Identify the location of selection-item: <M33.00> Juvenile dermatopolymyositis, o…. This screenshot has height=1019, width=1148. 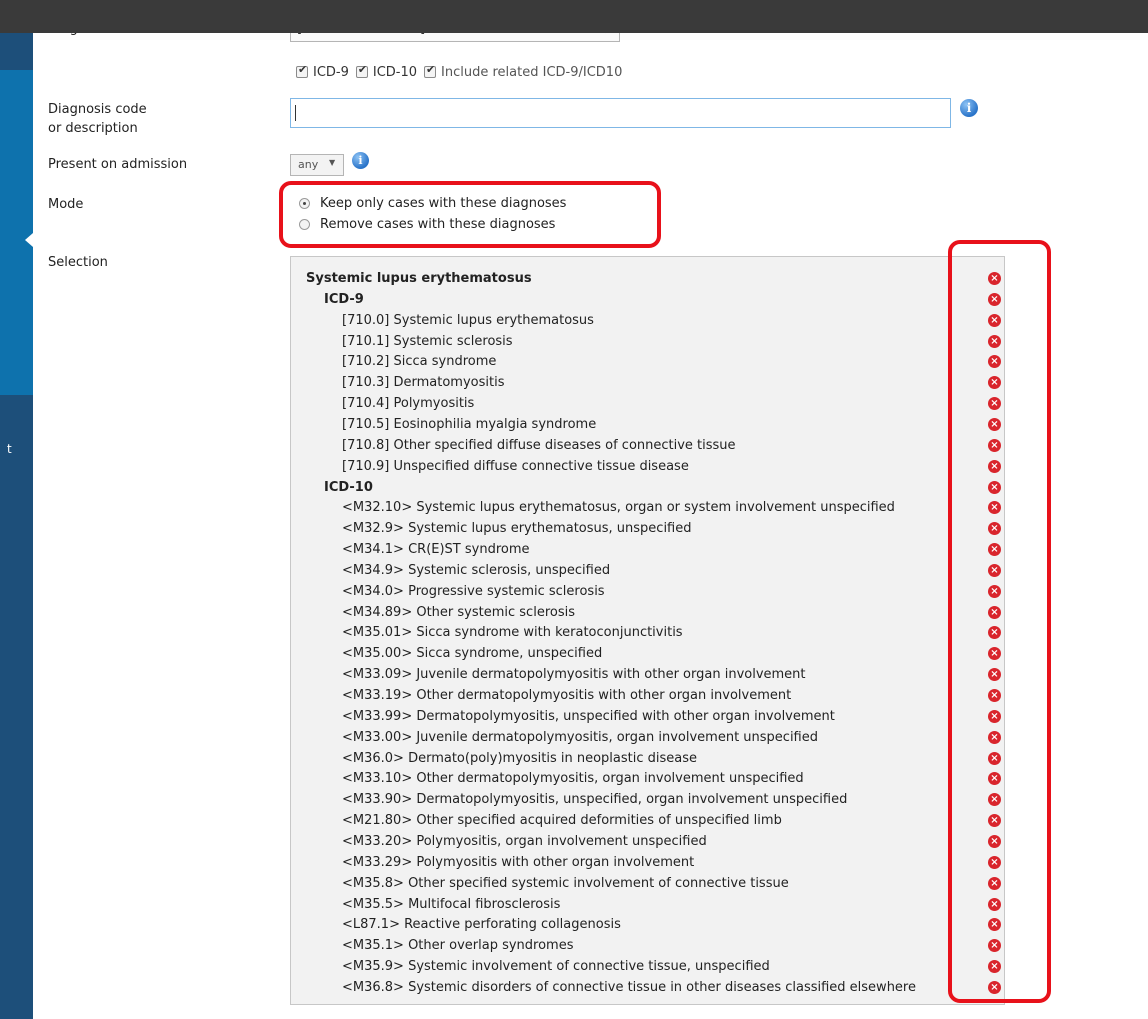
(647, 737).